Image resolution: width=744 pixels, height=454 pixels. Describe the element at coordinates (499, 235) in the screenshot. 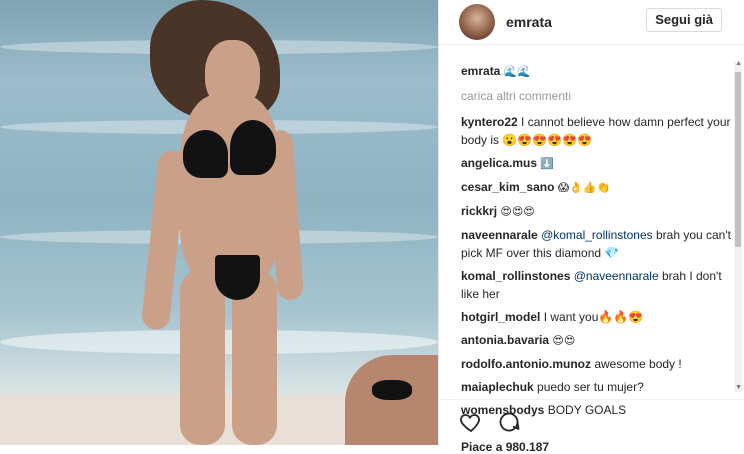

I see `comment-username: naveennarale` at that location.